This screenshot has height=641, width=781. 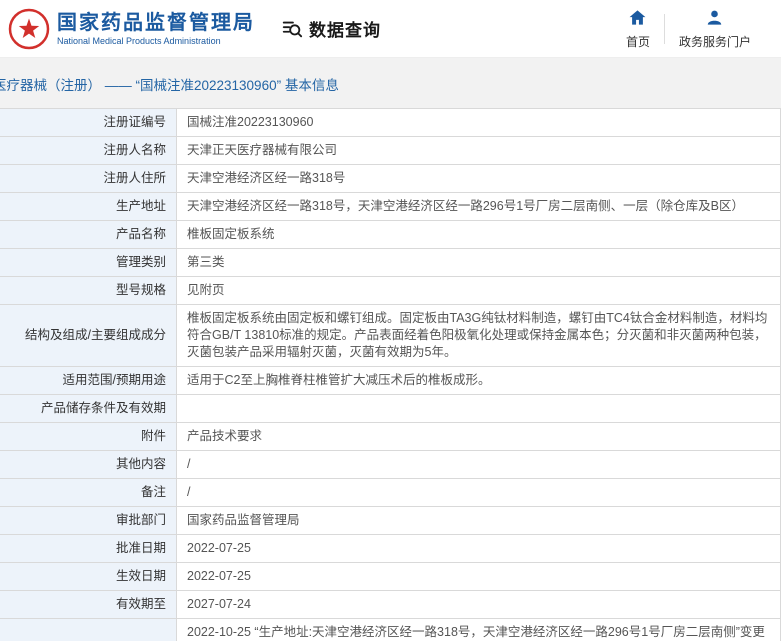 I want to click on row-value: 国家药品监督管理局, so click(x=478, y=520).